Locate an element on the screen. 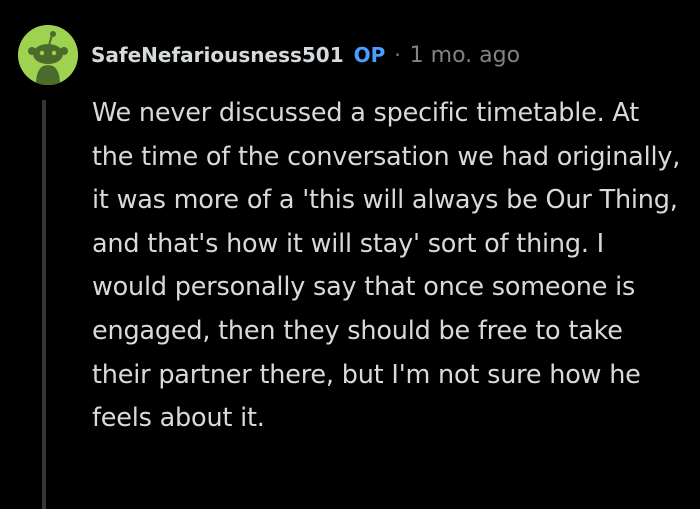 Image resolution: width=700 pixels, height=509 pixels. comment-timestamp: 1 mo. ago is located at coordinates (465, 55).